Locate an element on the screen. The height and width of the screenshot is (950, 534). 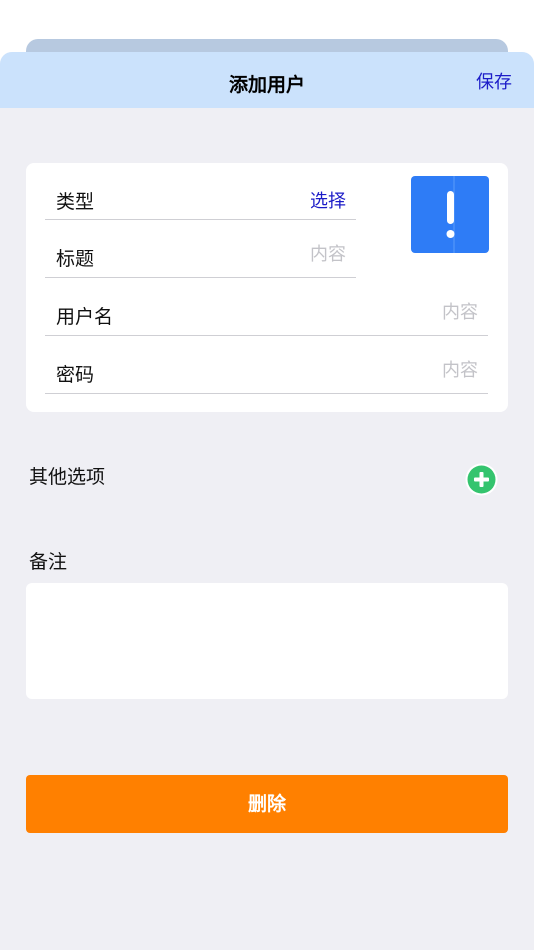
password-row: 密码 is located at coordinates (266, 365).